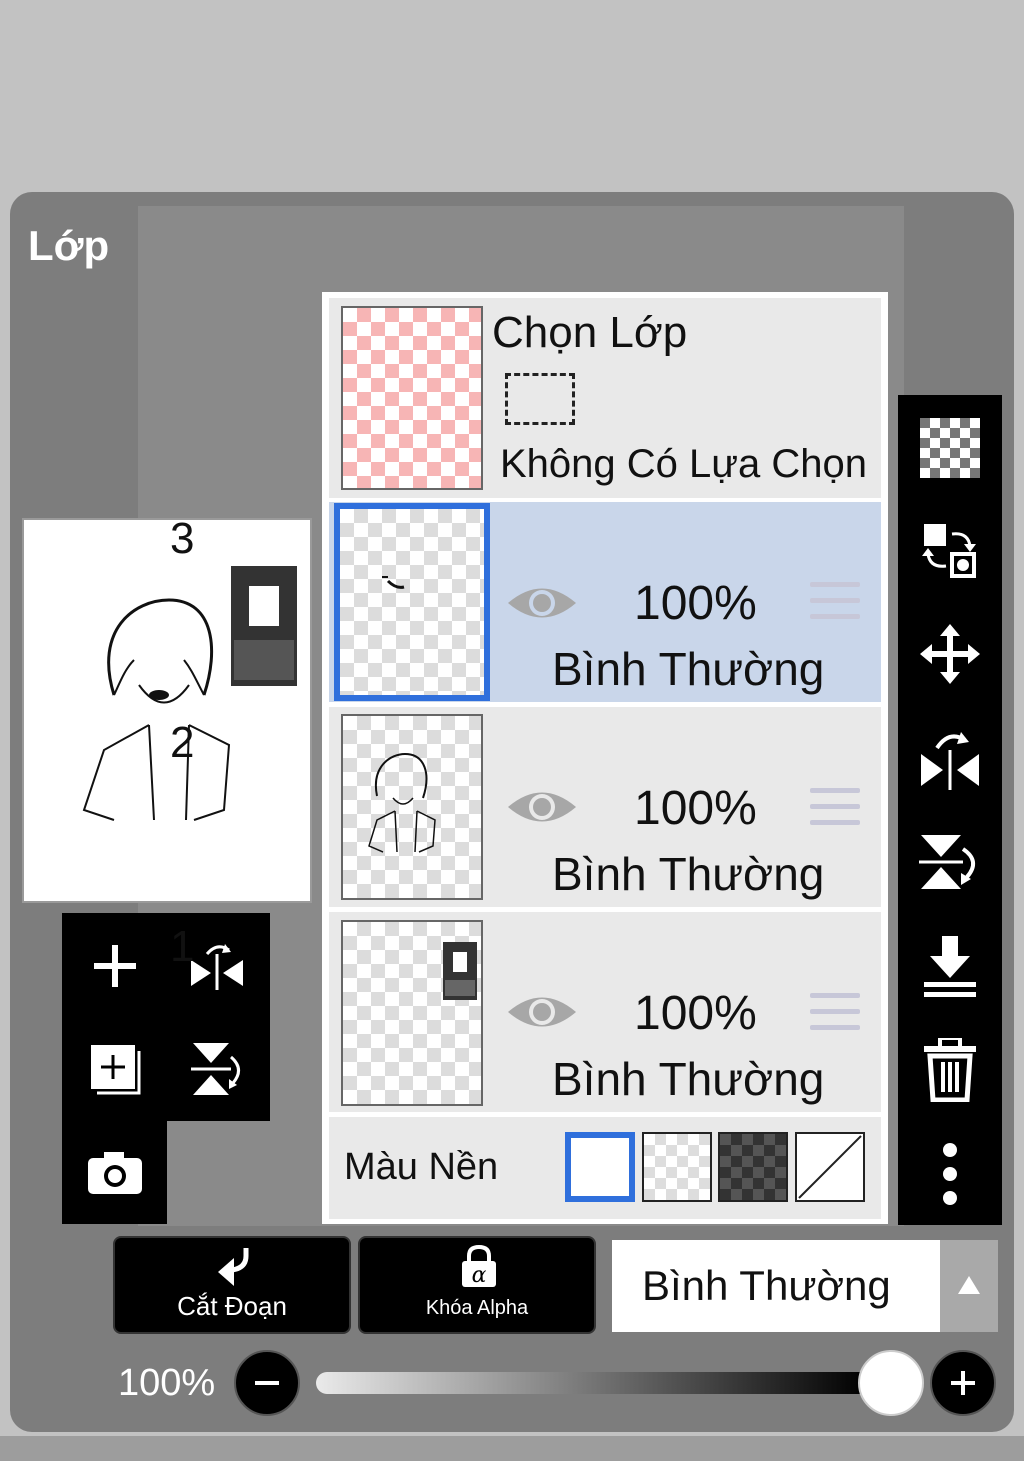 This screenshot has height=1461, width=1024. What do you see at coordinates (167, 1383) in the screenshot?
I see `opacity-label: 100%` at bounding box center [167, 1383].